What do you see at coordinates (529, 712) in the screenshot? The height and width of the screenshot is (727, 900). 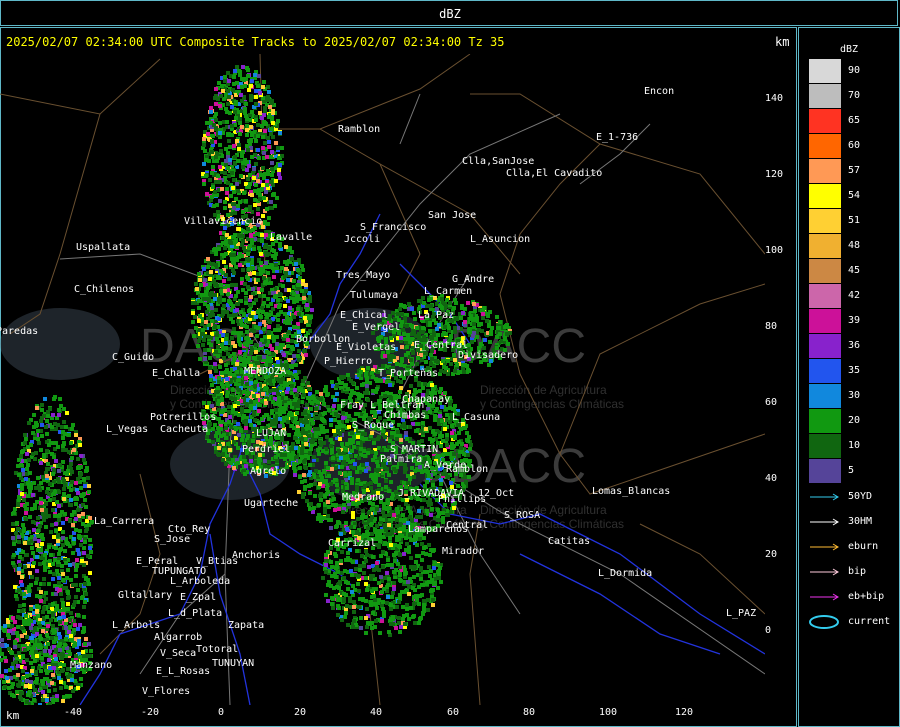 I see `x-tick-label: 80` at bounding box center [529, 712].